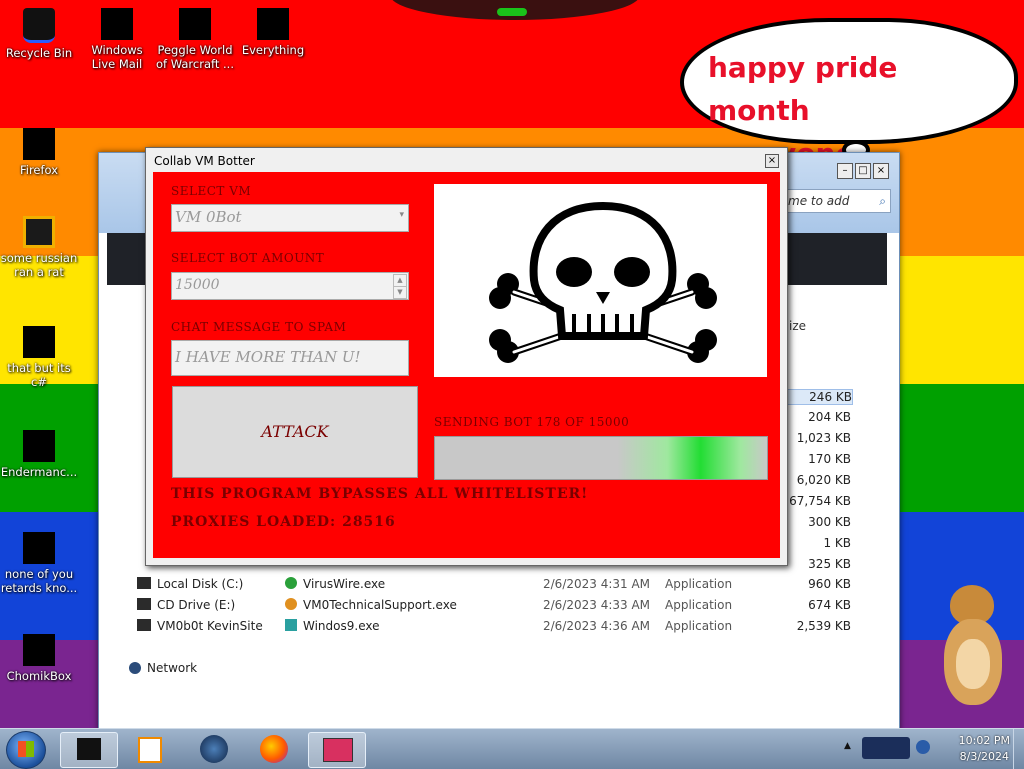 Image resolution: width=1024 pixels, height=769 pixels. Describe the element at coordinates (39, 170) in the screenshot. I see `desktop-icon-label: Firefox` at that location.